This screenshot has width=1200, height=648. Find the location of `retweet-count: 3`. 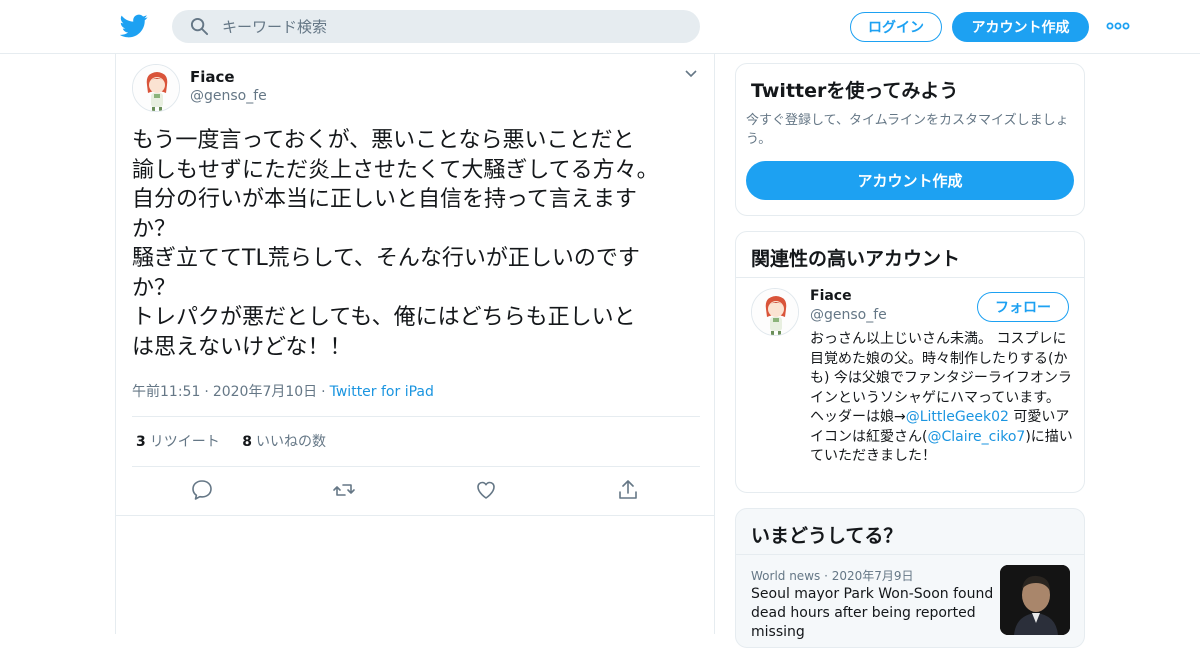

retweet-count: 3 is located at coordinates (141, 442).